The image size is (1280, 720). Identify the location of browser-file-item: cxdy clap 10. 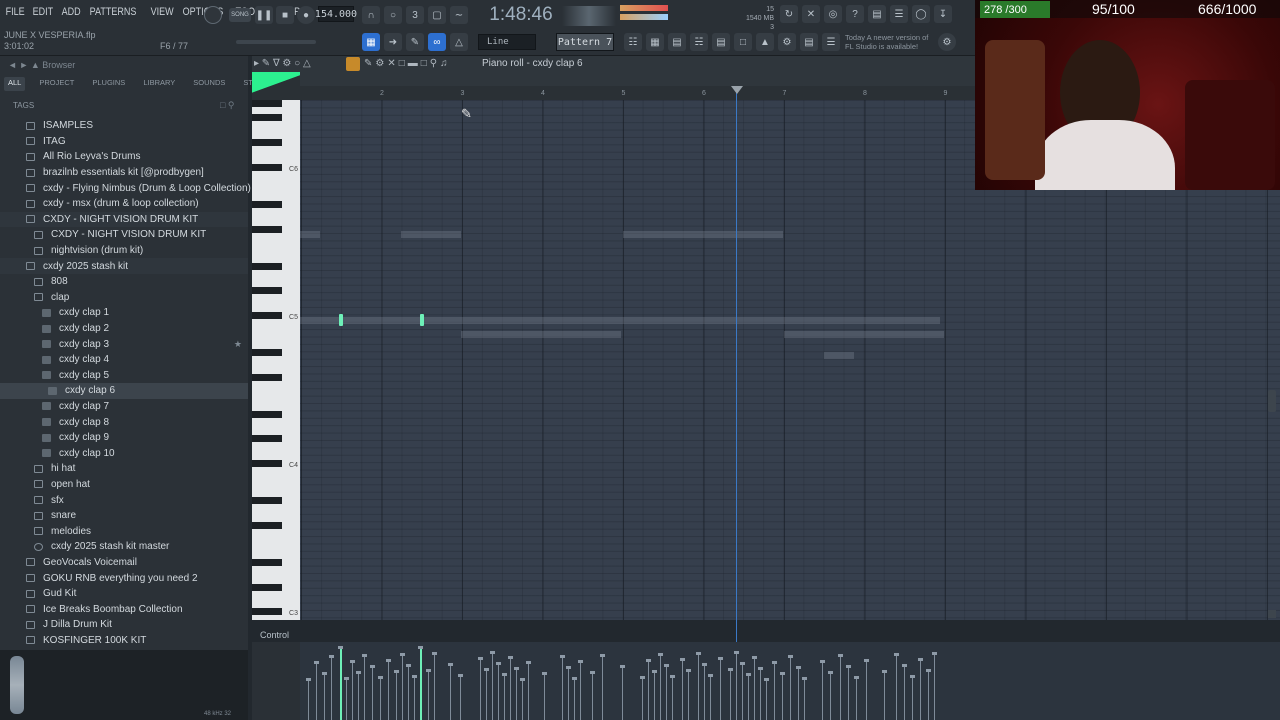
(124, 453).